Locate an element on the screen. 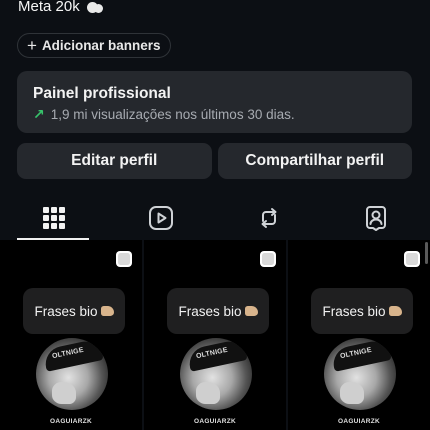 The width and height of the screenshot is (430, 430). tab-tagged is located at coordinates (376, 218).